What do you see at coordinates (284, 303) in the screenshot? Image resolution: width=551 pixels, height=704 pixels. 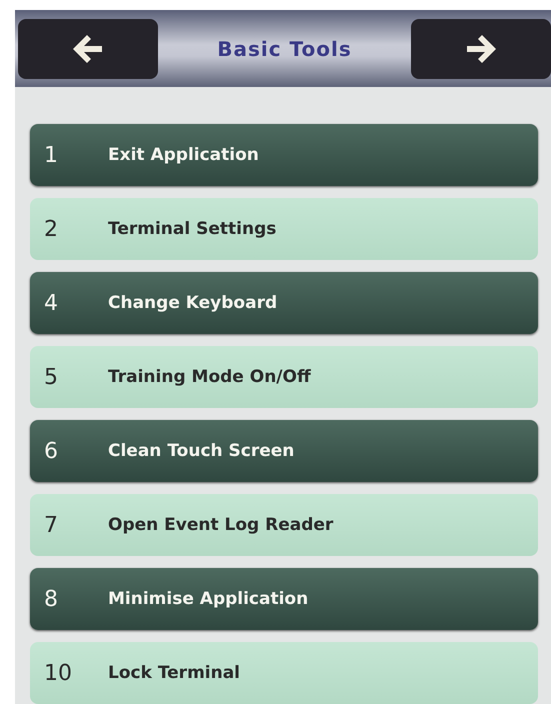 I see `menu-item: 4 Change Keyboard` at bounding box center [284, 303].